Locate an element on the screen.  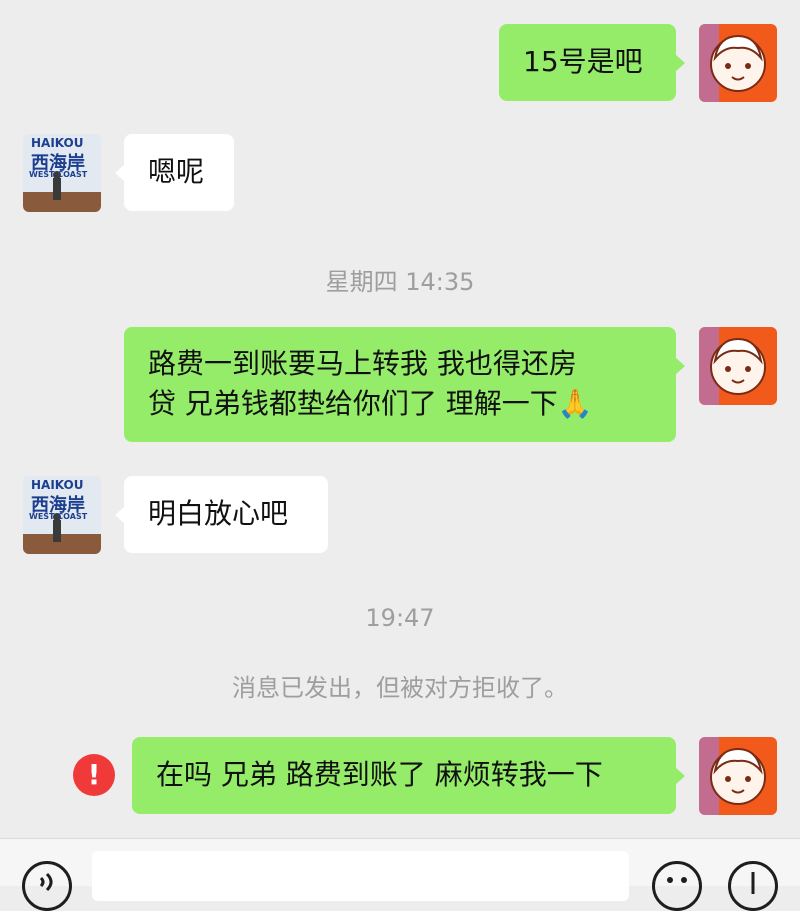
message-bubble-mine-failed: 在吗 兄弟 路费到账了 麻烦转我一下 is located at coordinates (408, 775).